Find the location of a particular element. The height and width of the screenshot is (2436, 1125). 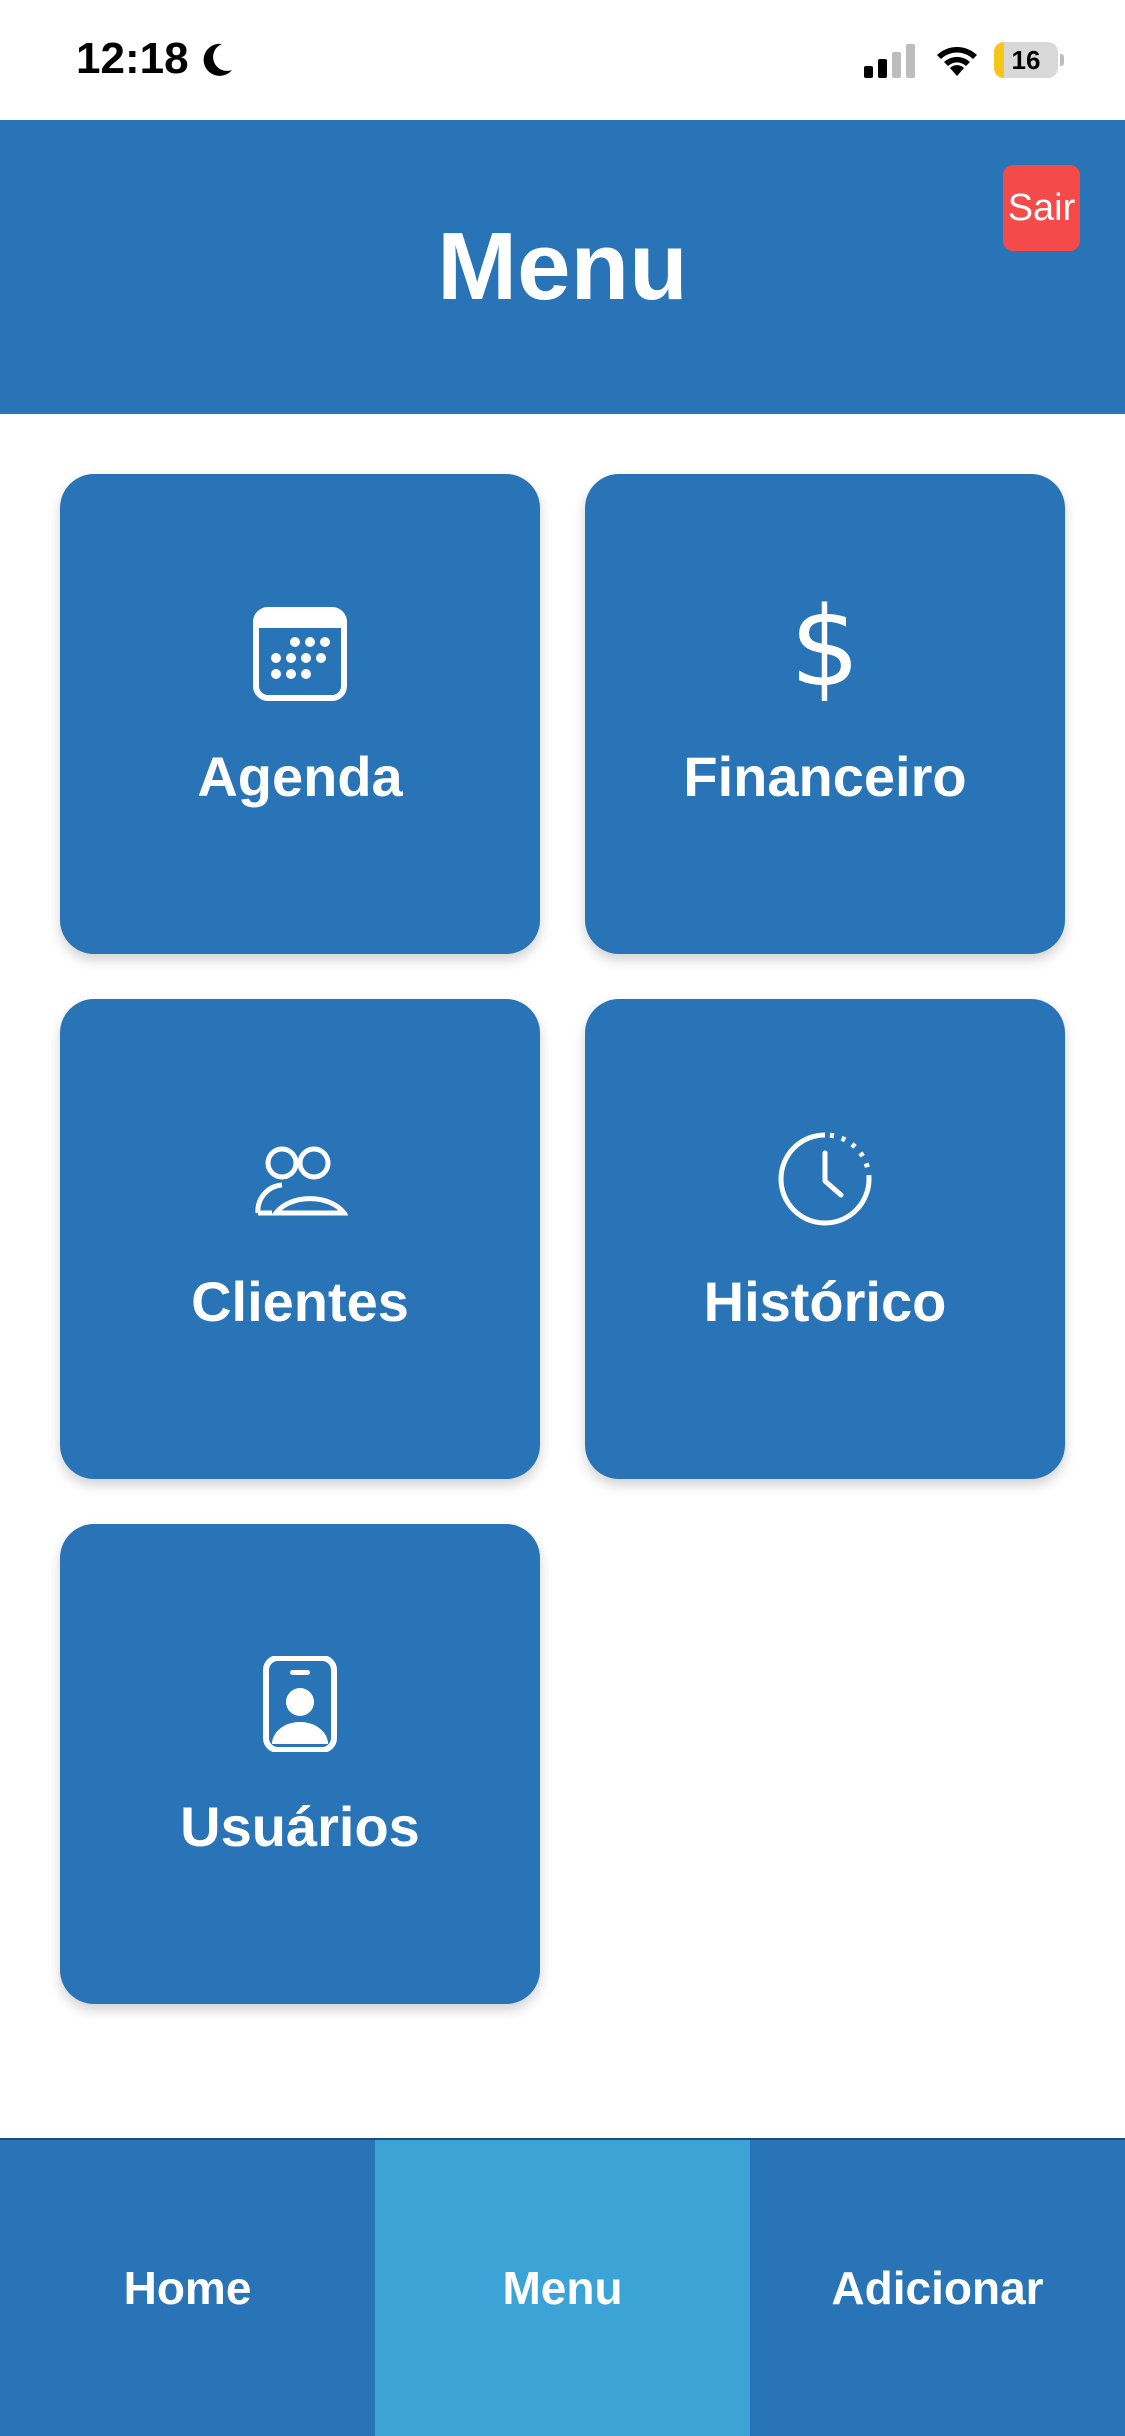

status-bar: 12:18 16 is located at coordinates (562, 60).